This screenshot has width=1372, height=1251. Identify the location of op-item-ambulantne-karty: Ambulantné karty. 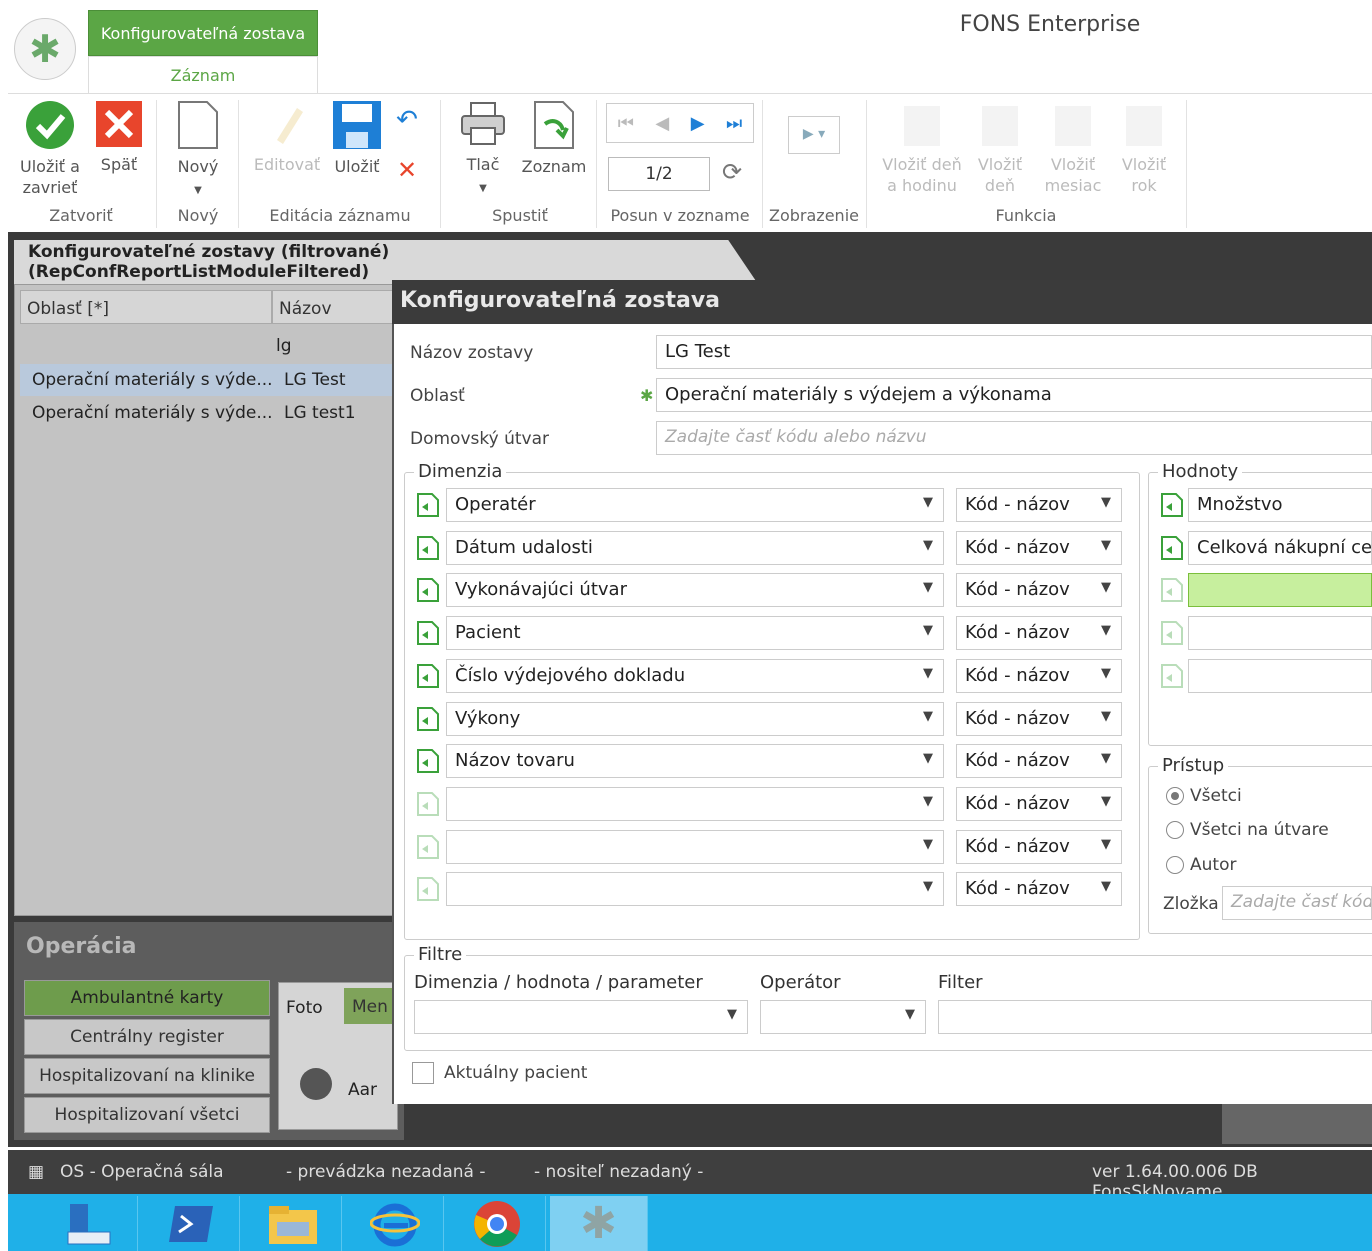
(147, 998).